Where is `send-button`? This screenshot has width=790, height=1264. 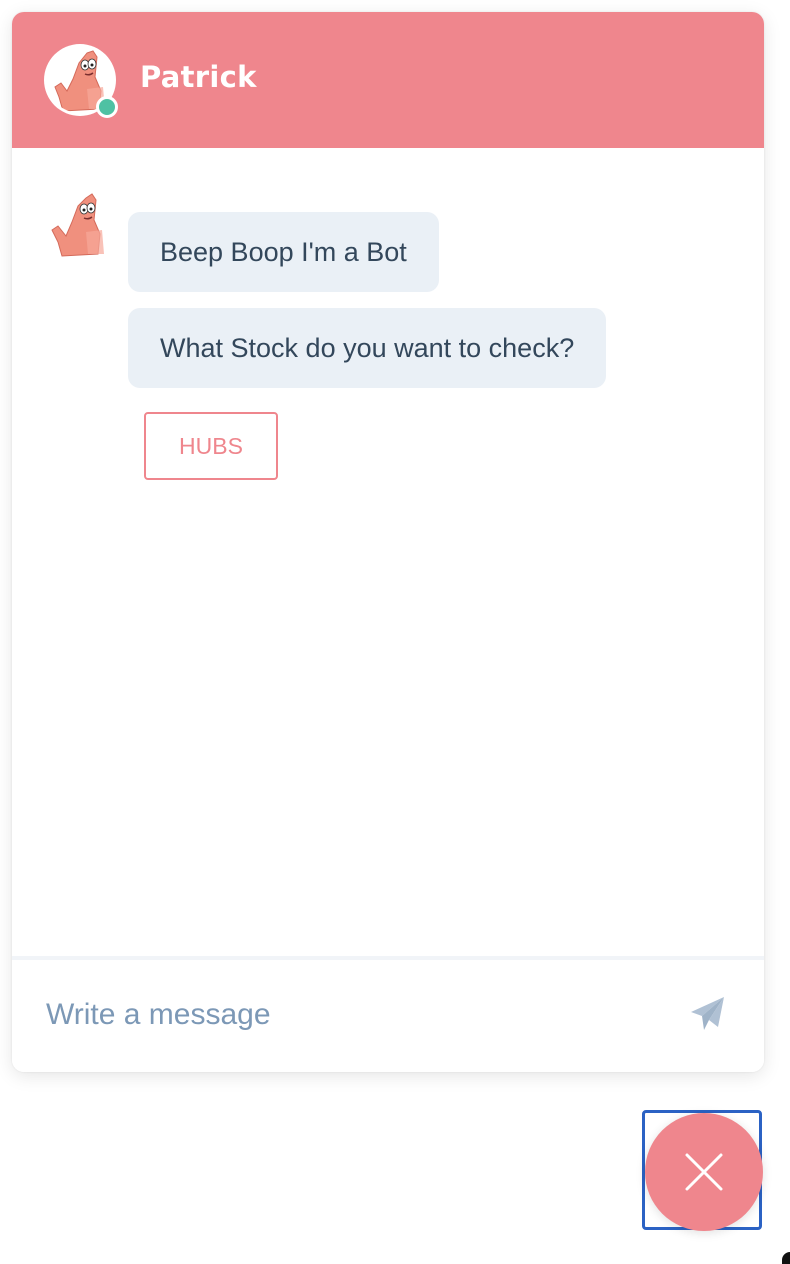
send-button is located at coordinates (708, 1014).